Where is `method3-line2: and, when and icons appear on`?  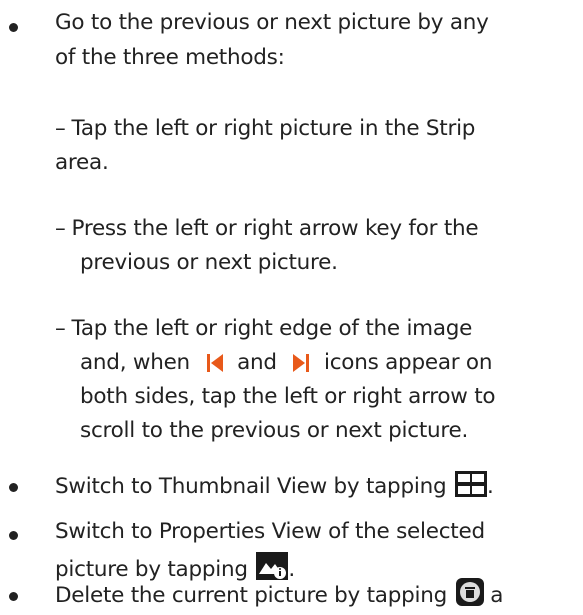
method3-line2: and, when and icons appear on is located at coordinates (286, 365).